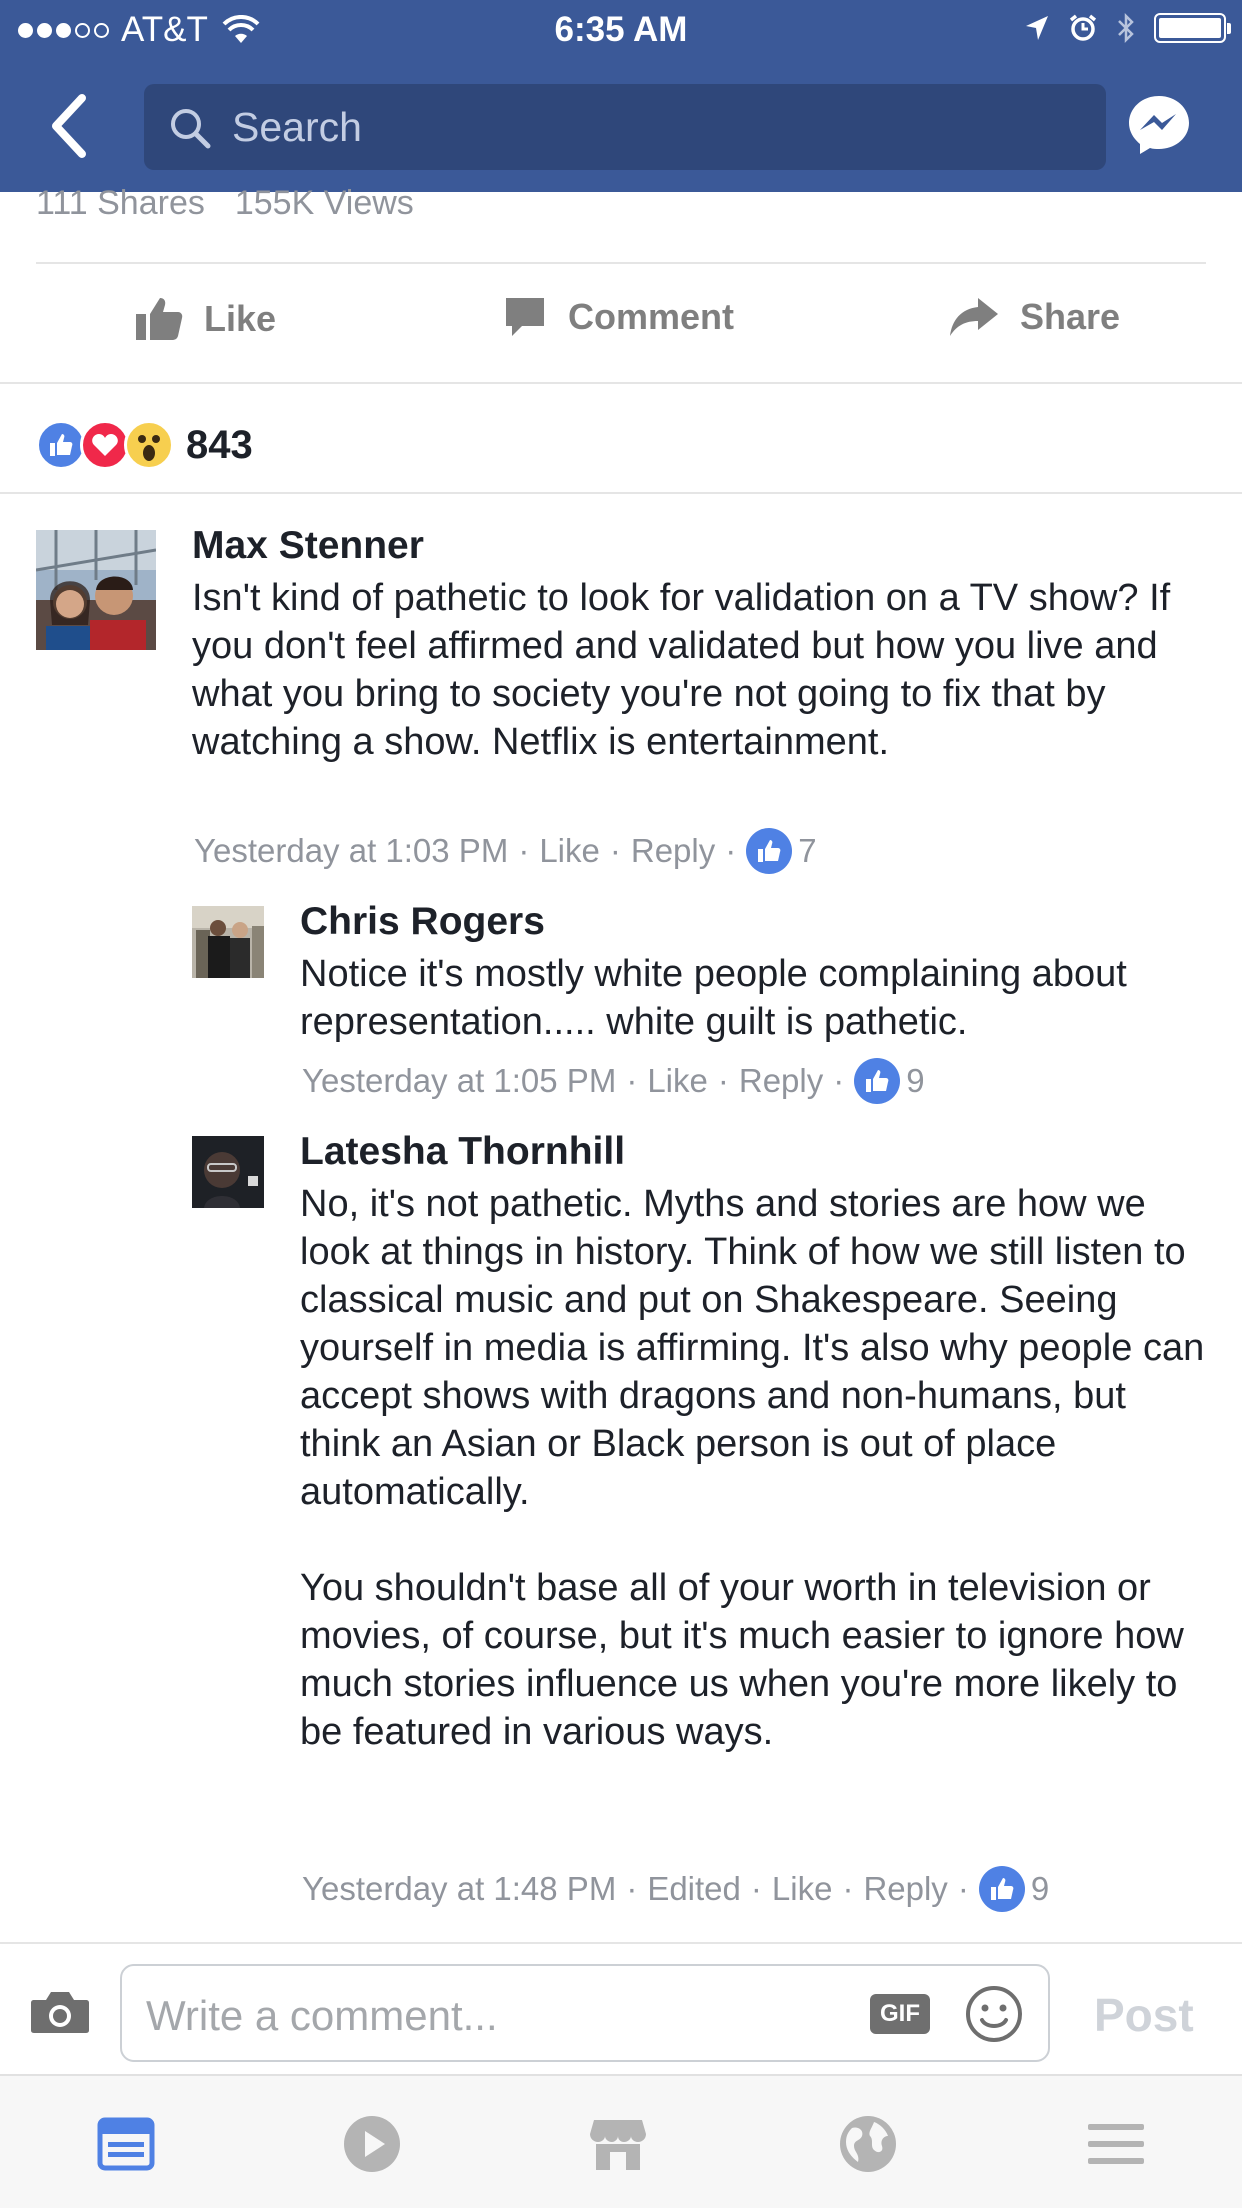  I want to click on gif-button: GIF, so click(900, 2014).